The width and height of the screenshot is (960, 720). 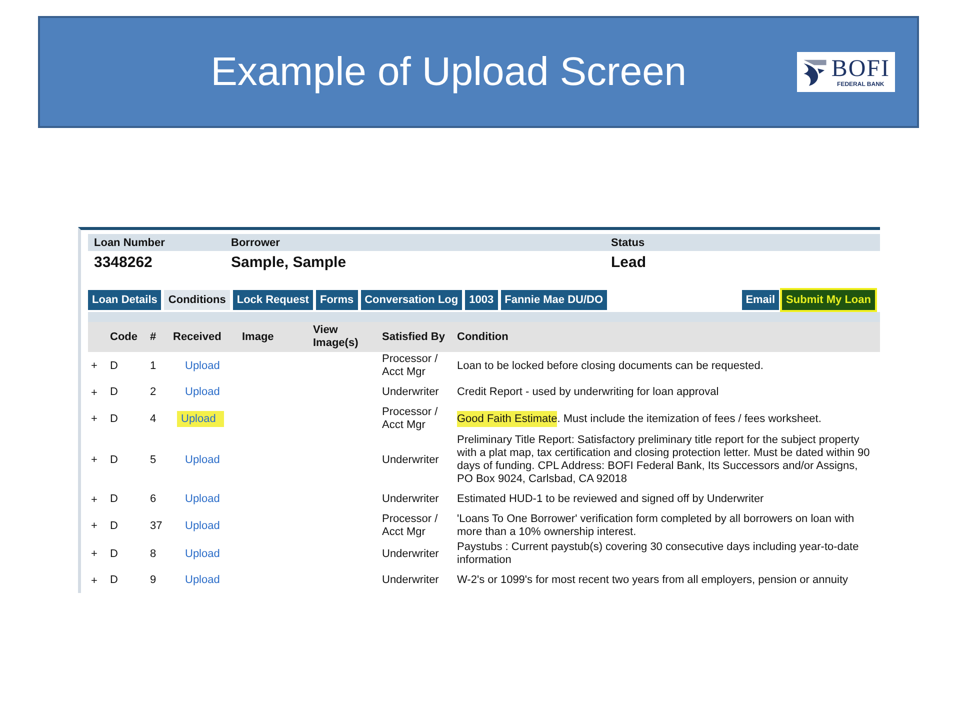 I want to click on table-cell-text: Good Faith Estimate. Must include the itemization of fees / fees worksheet., so click(x=639, y=419).